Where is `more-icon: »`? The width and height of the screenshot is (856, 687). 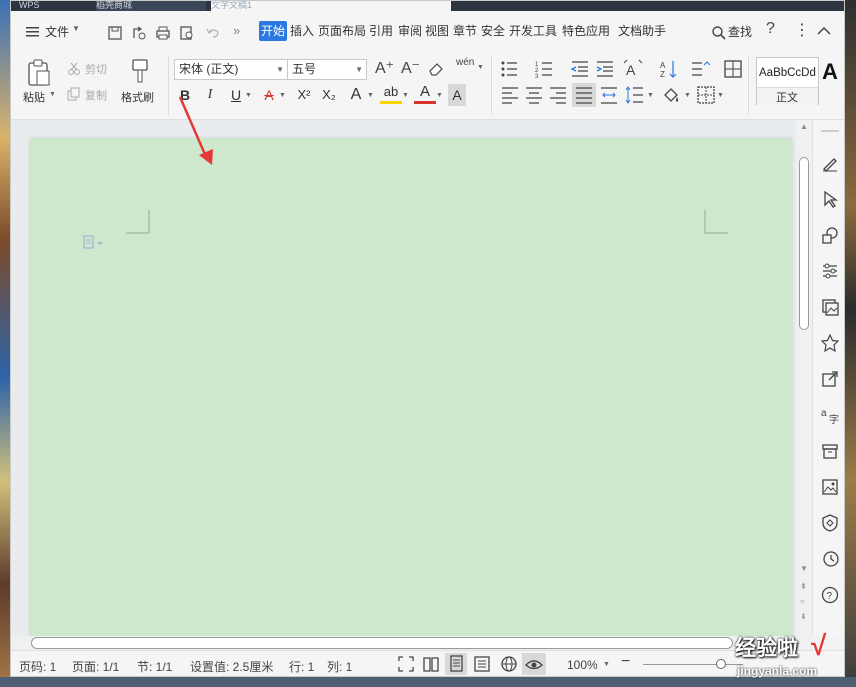 more-icon: » is located at coordinates (236, 30).